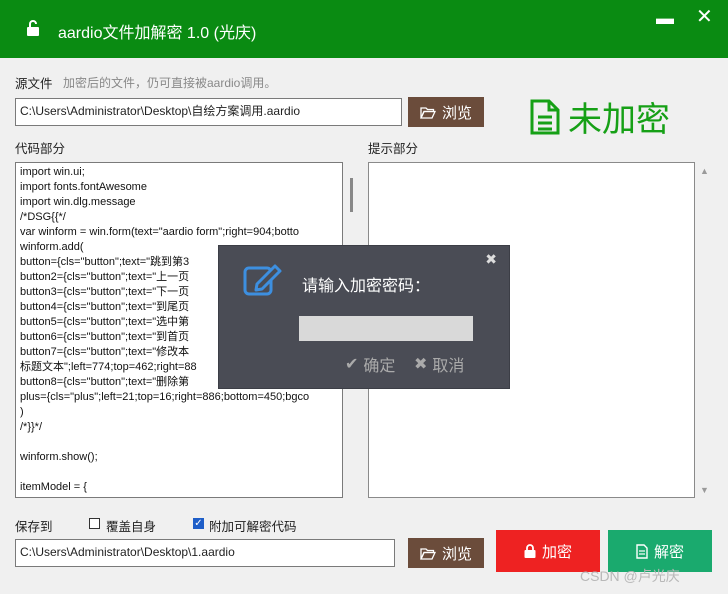  What do you see at coordinates (668, 552) in the screenshot?
I see `decrypt-label: 解密` at bounding box center [668, 552].